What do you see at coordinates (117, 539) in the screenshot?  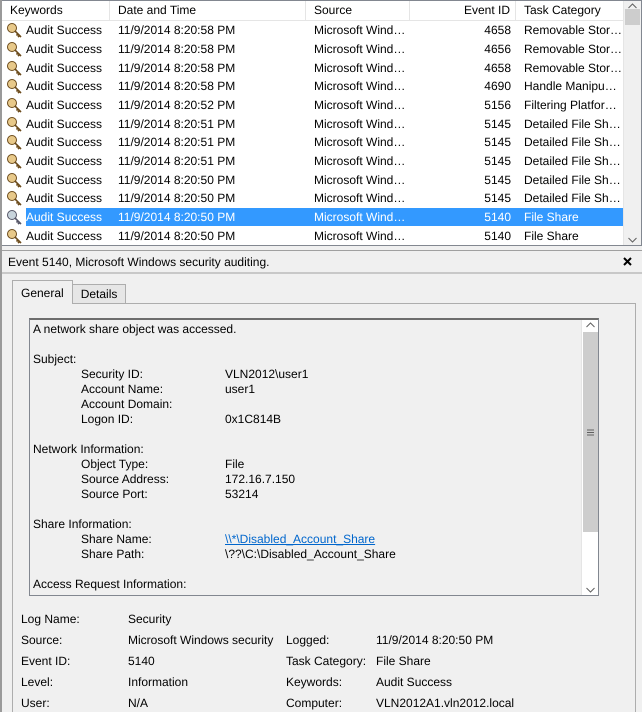 I see `detail-label: Share Name:` at bounding box center [117, 539].